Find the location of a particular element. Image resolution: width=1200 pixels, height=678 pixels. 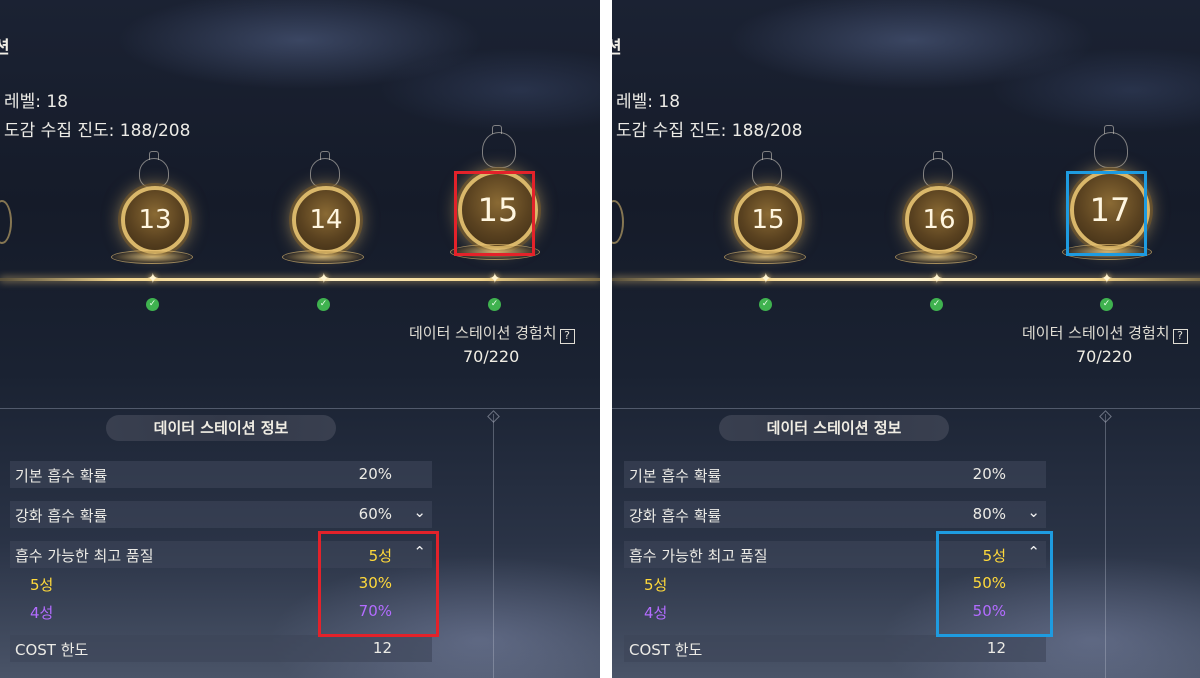

station-node: 13 is located at coordinates (152, 214).